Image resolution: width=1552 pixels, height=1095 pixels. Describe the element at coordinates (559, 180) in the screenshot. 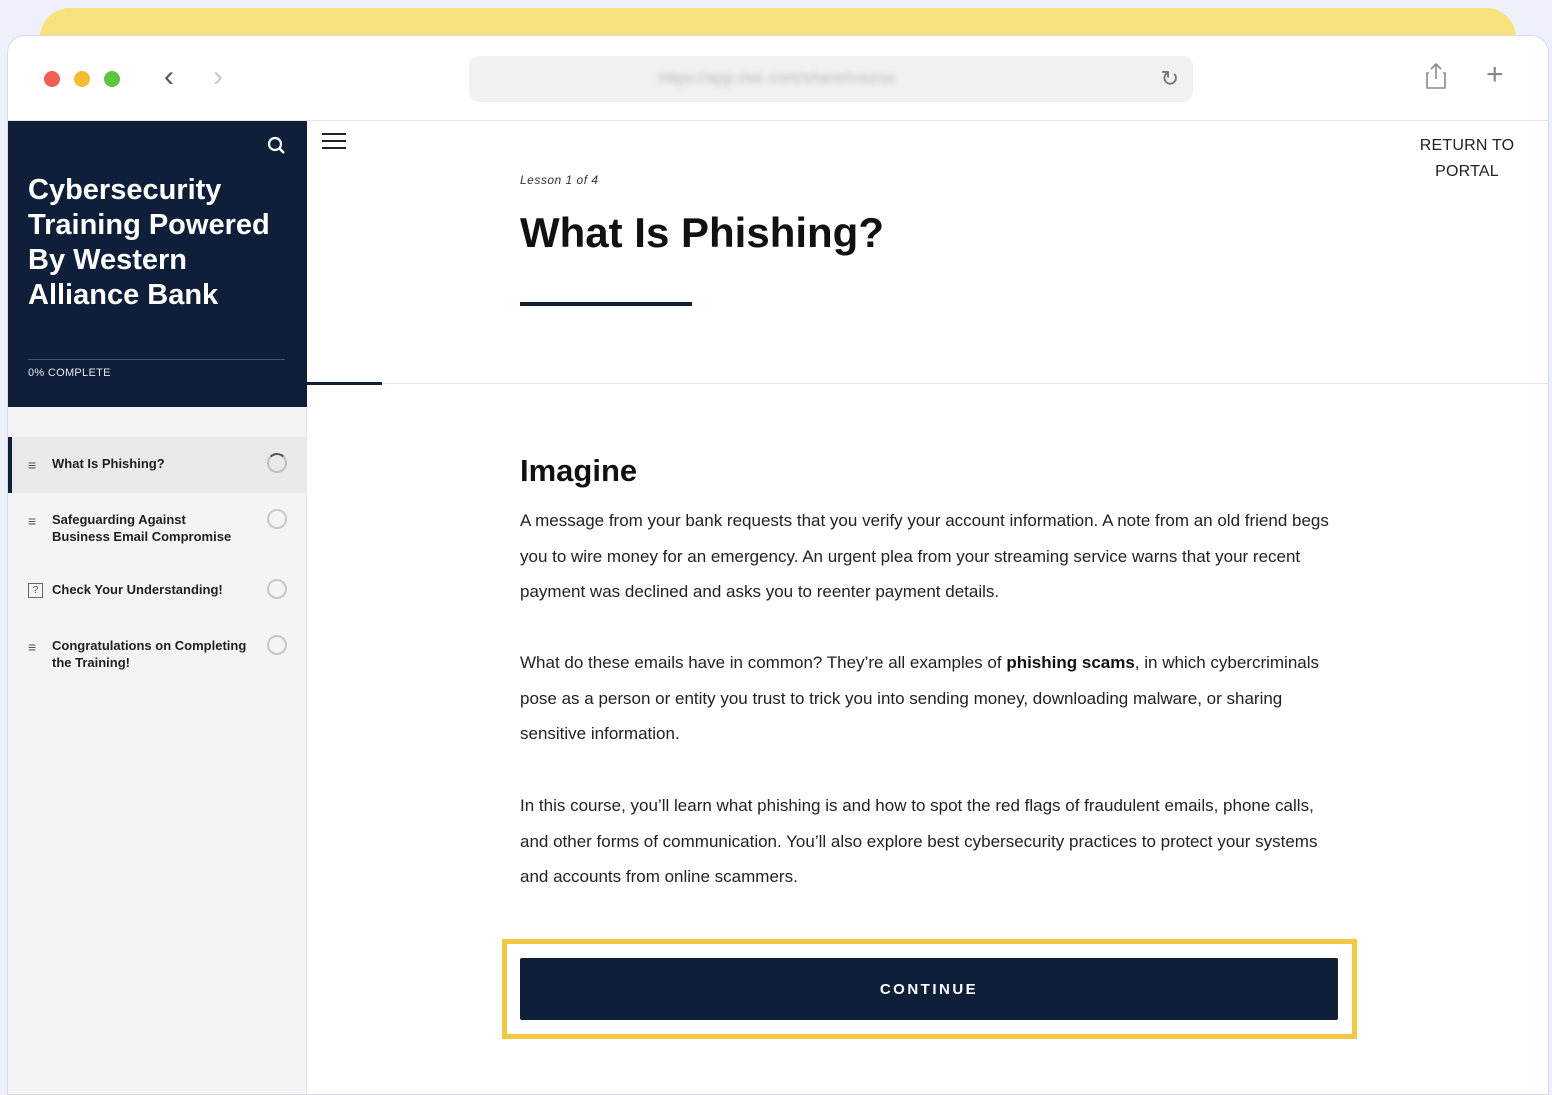

I see `lesson-counter: Lesson 1 of 4` at that location.